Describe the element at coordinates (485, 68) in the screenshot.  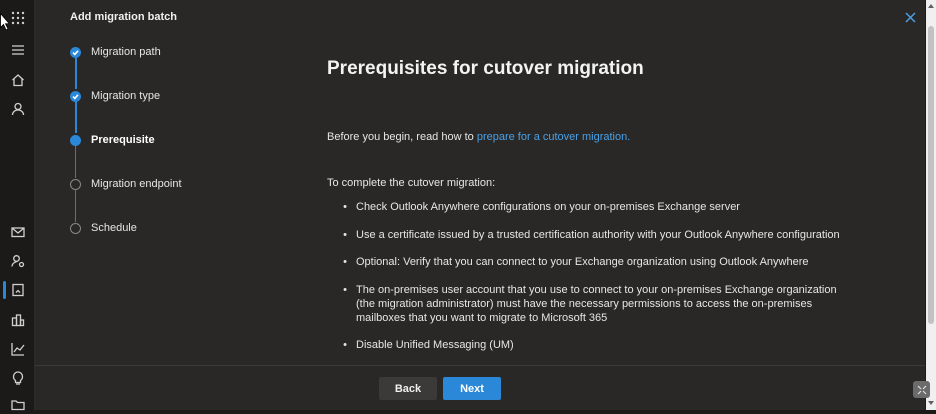
I see `page-title: Prerequisites for cutover migration` at that location.